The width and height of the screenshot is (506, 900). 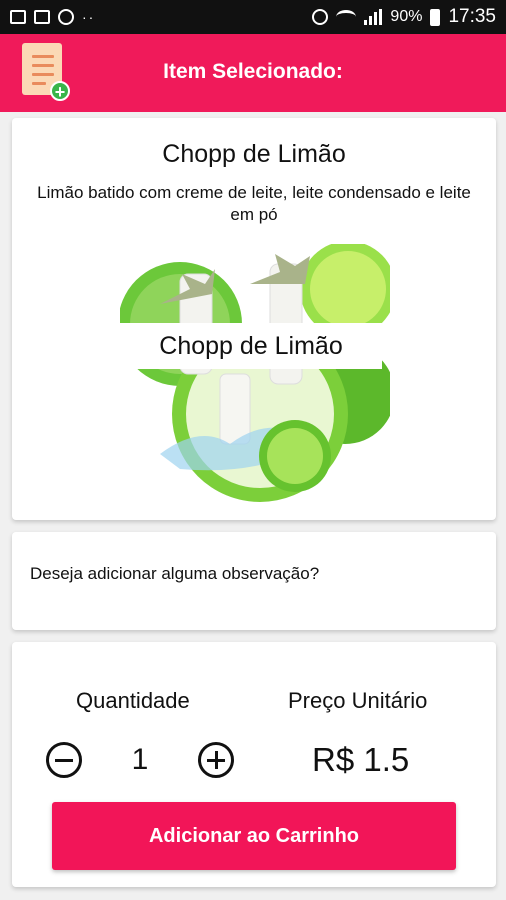 I want to click on decrease-quantity-button, so click(x=64, y=760).